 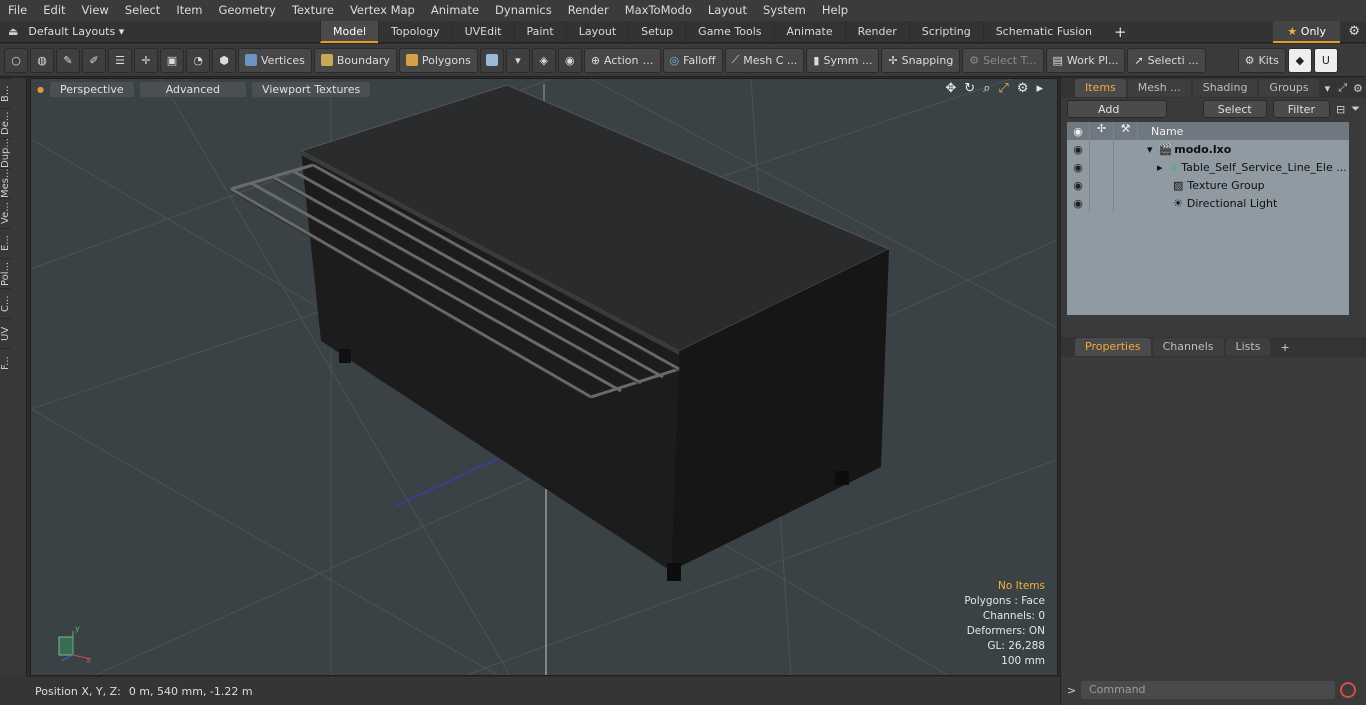 I want to click on expand-icon: ⏏, so click(x=13, y=31).